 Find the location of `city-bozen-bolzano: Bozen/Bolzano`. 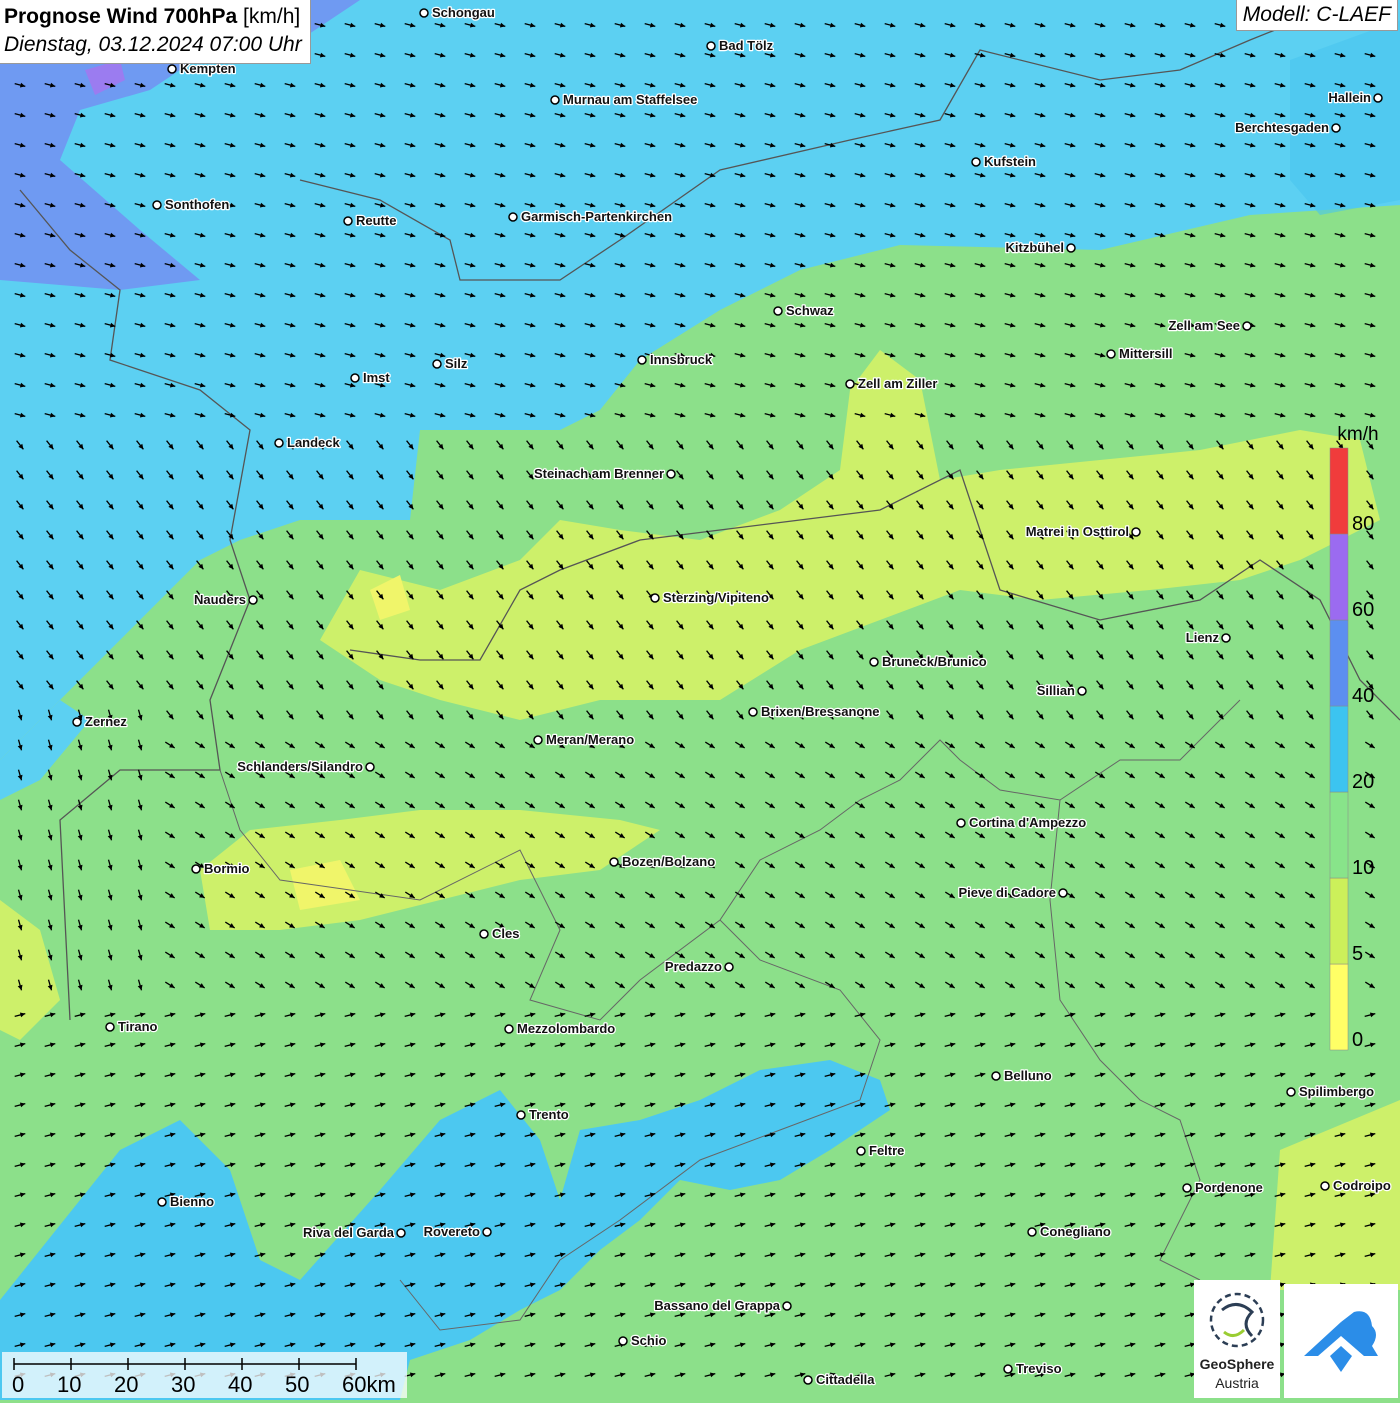

city-bozen-bolzano: Bozen/Bolzano is located at coordinates (662, 861).